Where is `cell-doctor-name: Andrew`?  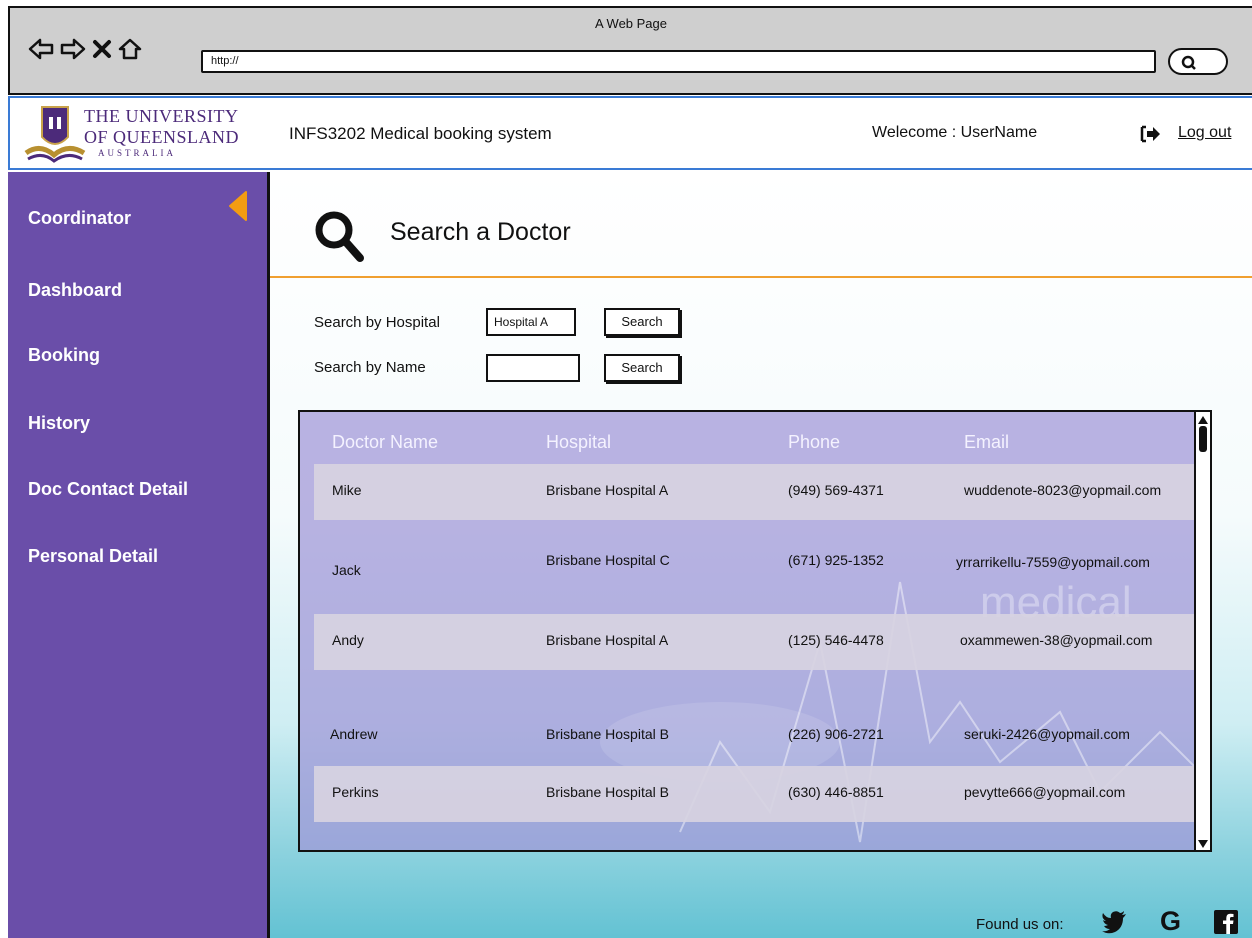 cell-doctor-name: Andrew is located at coordinates (354, 734).